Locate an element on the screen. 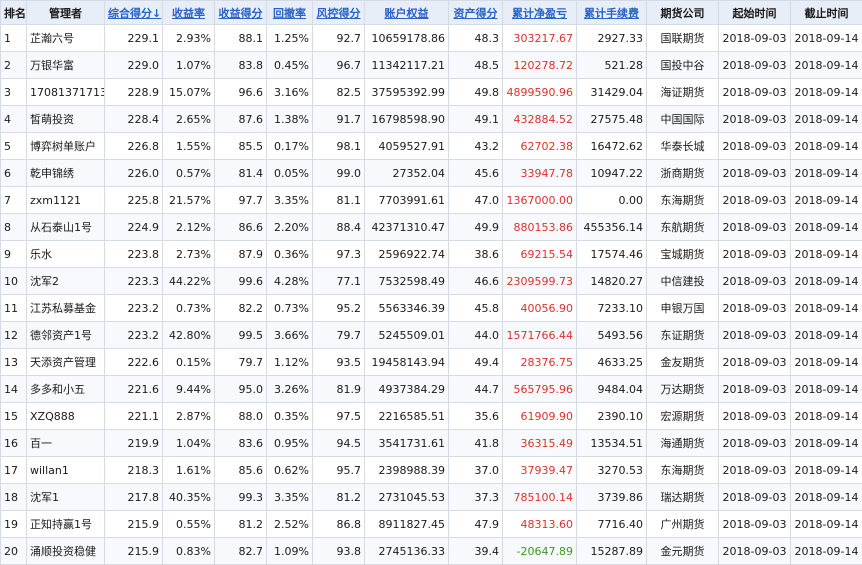  col-risk-score: 风控得分 is located at coordinates (339, 13).